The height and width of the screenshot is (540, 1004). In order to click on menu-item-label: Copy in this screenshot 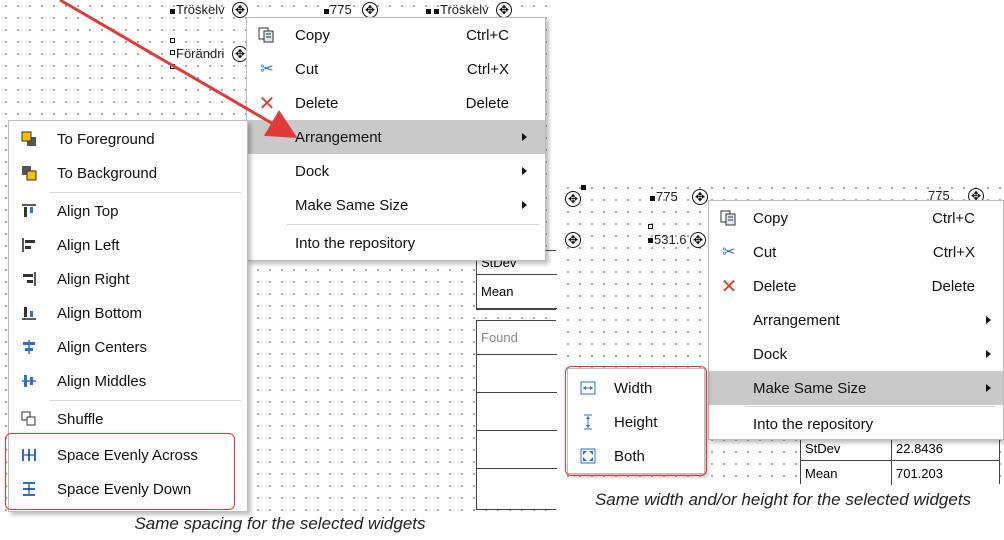, I will do `click(771, 218)`.